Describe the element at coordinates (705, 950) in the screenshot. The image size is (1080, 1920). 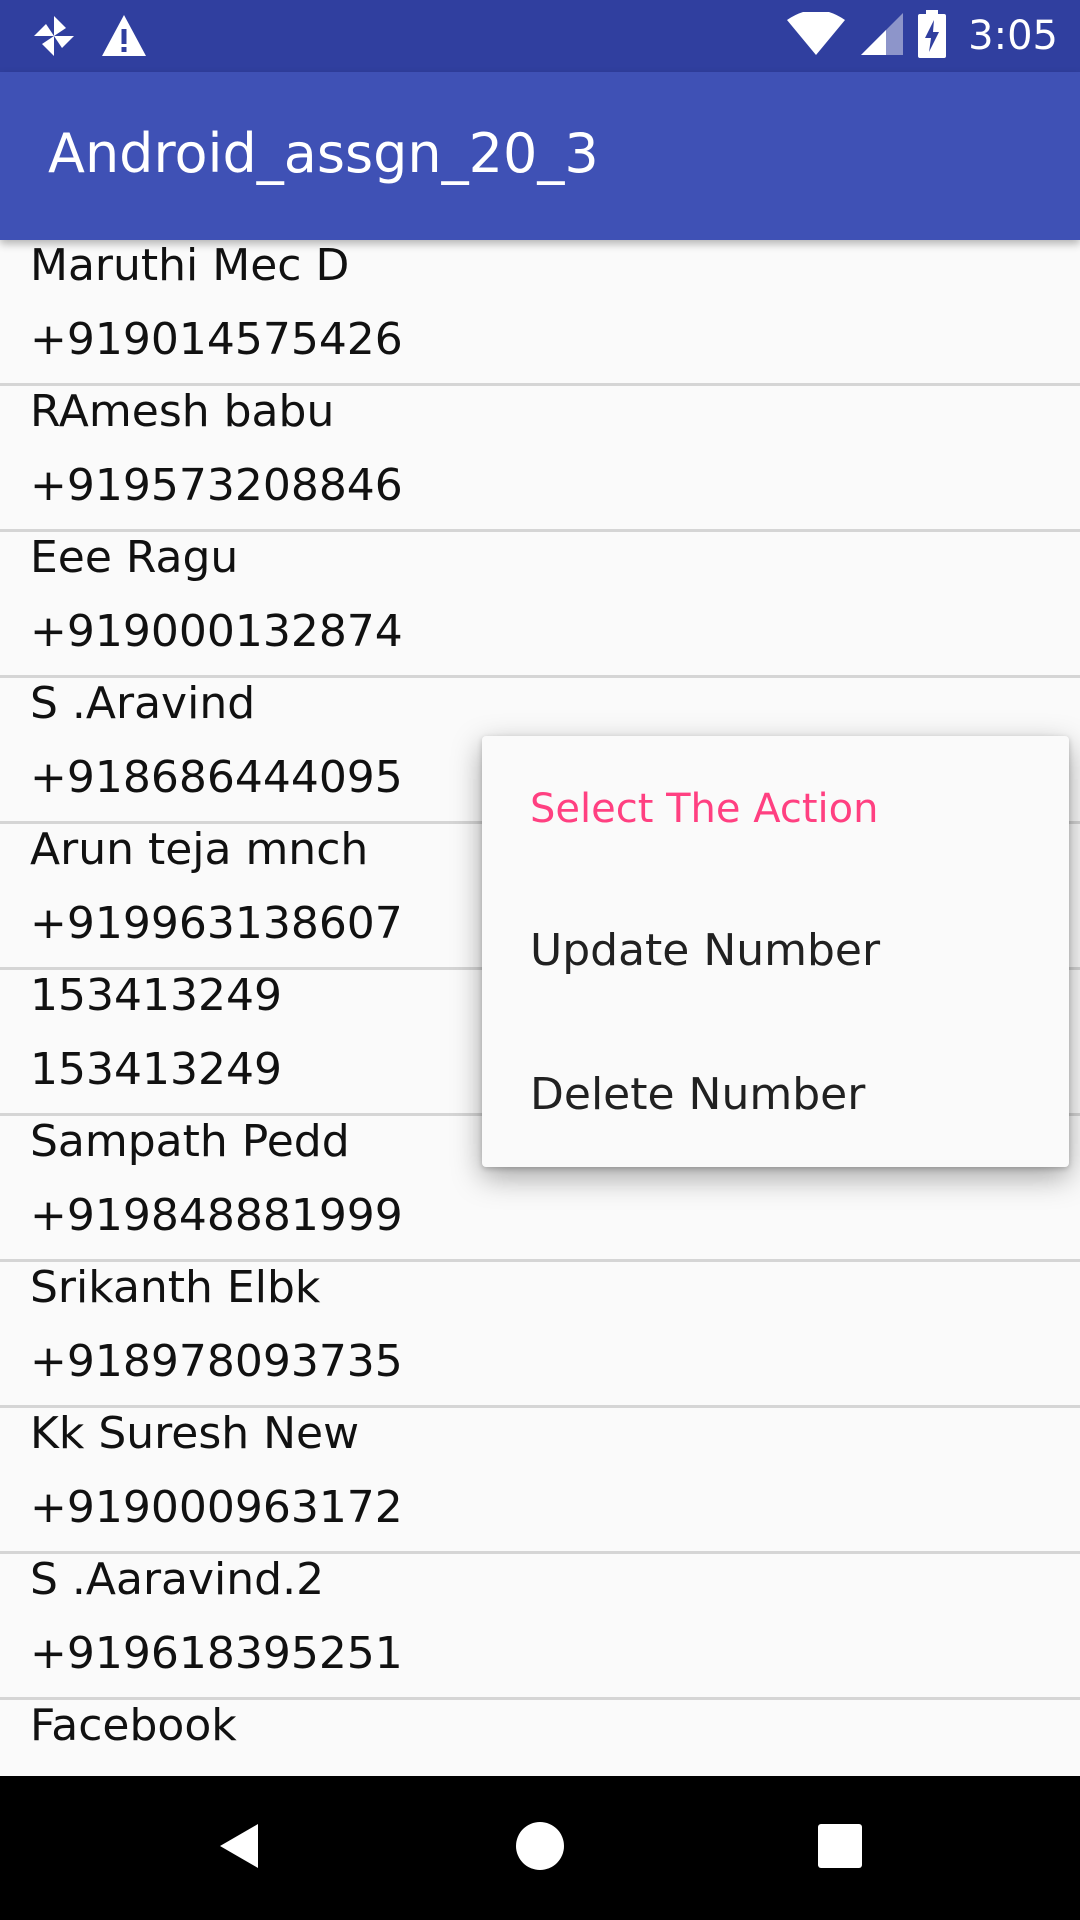
I see `update-number-label: Update Number` at that location.